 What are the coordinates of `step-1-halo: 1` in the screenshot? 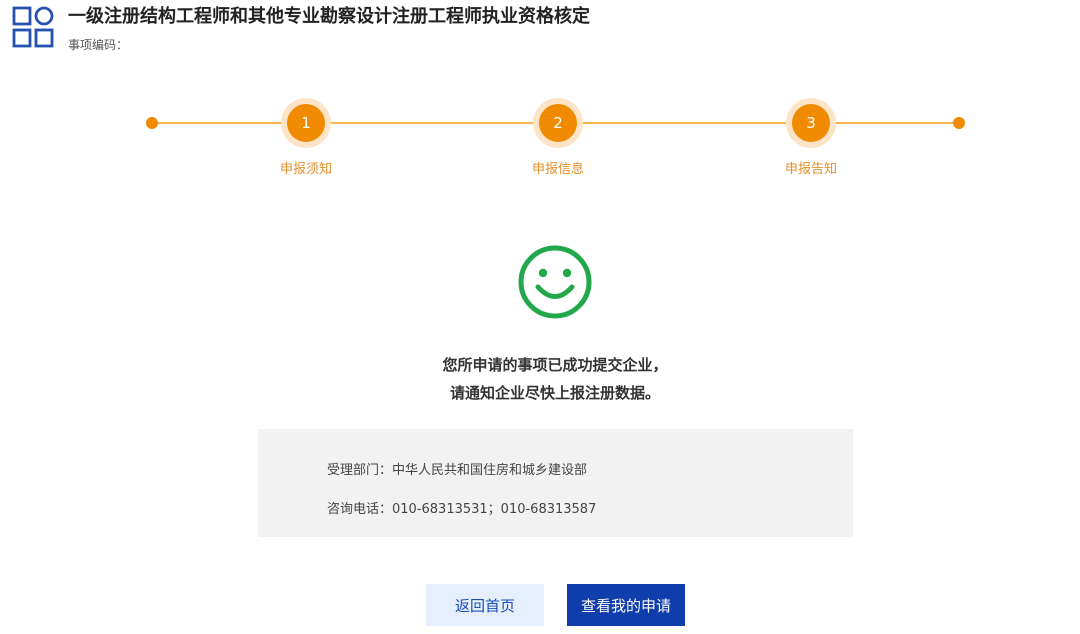 It's located at (306, 123).